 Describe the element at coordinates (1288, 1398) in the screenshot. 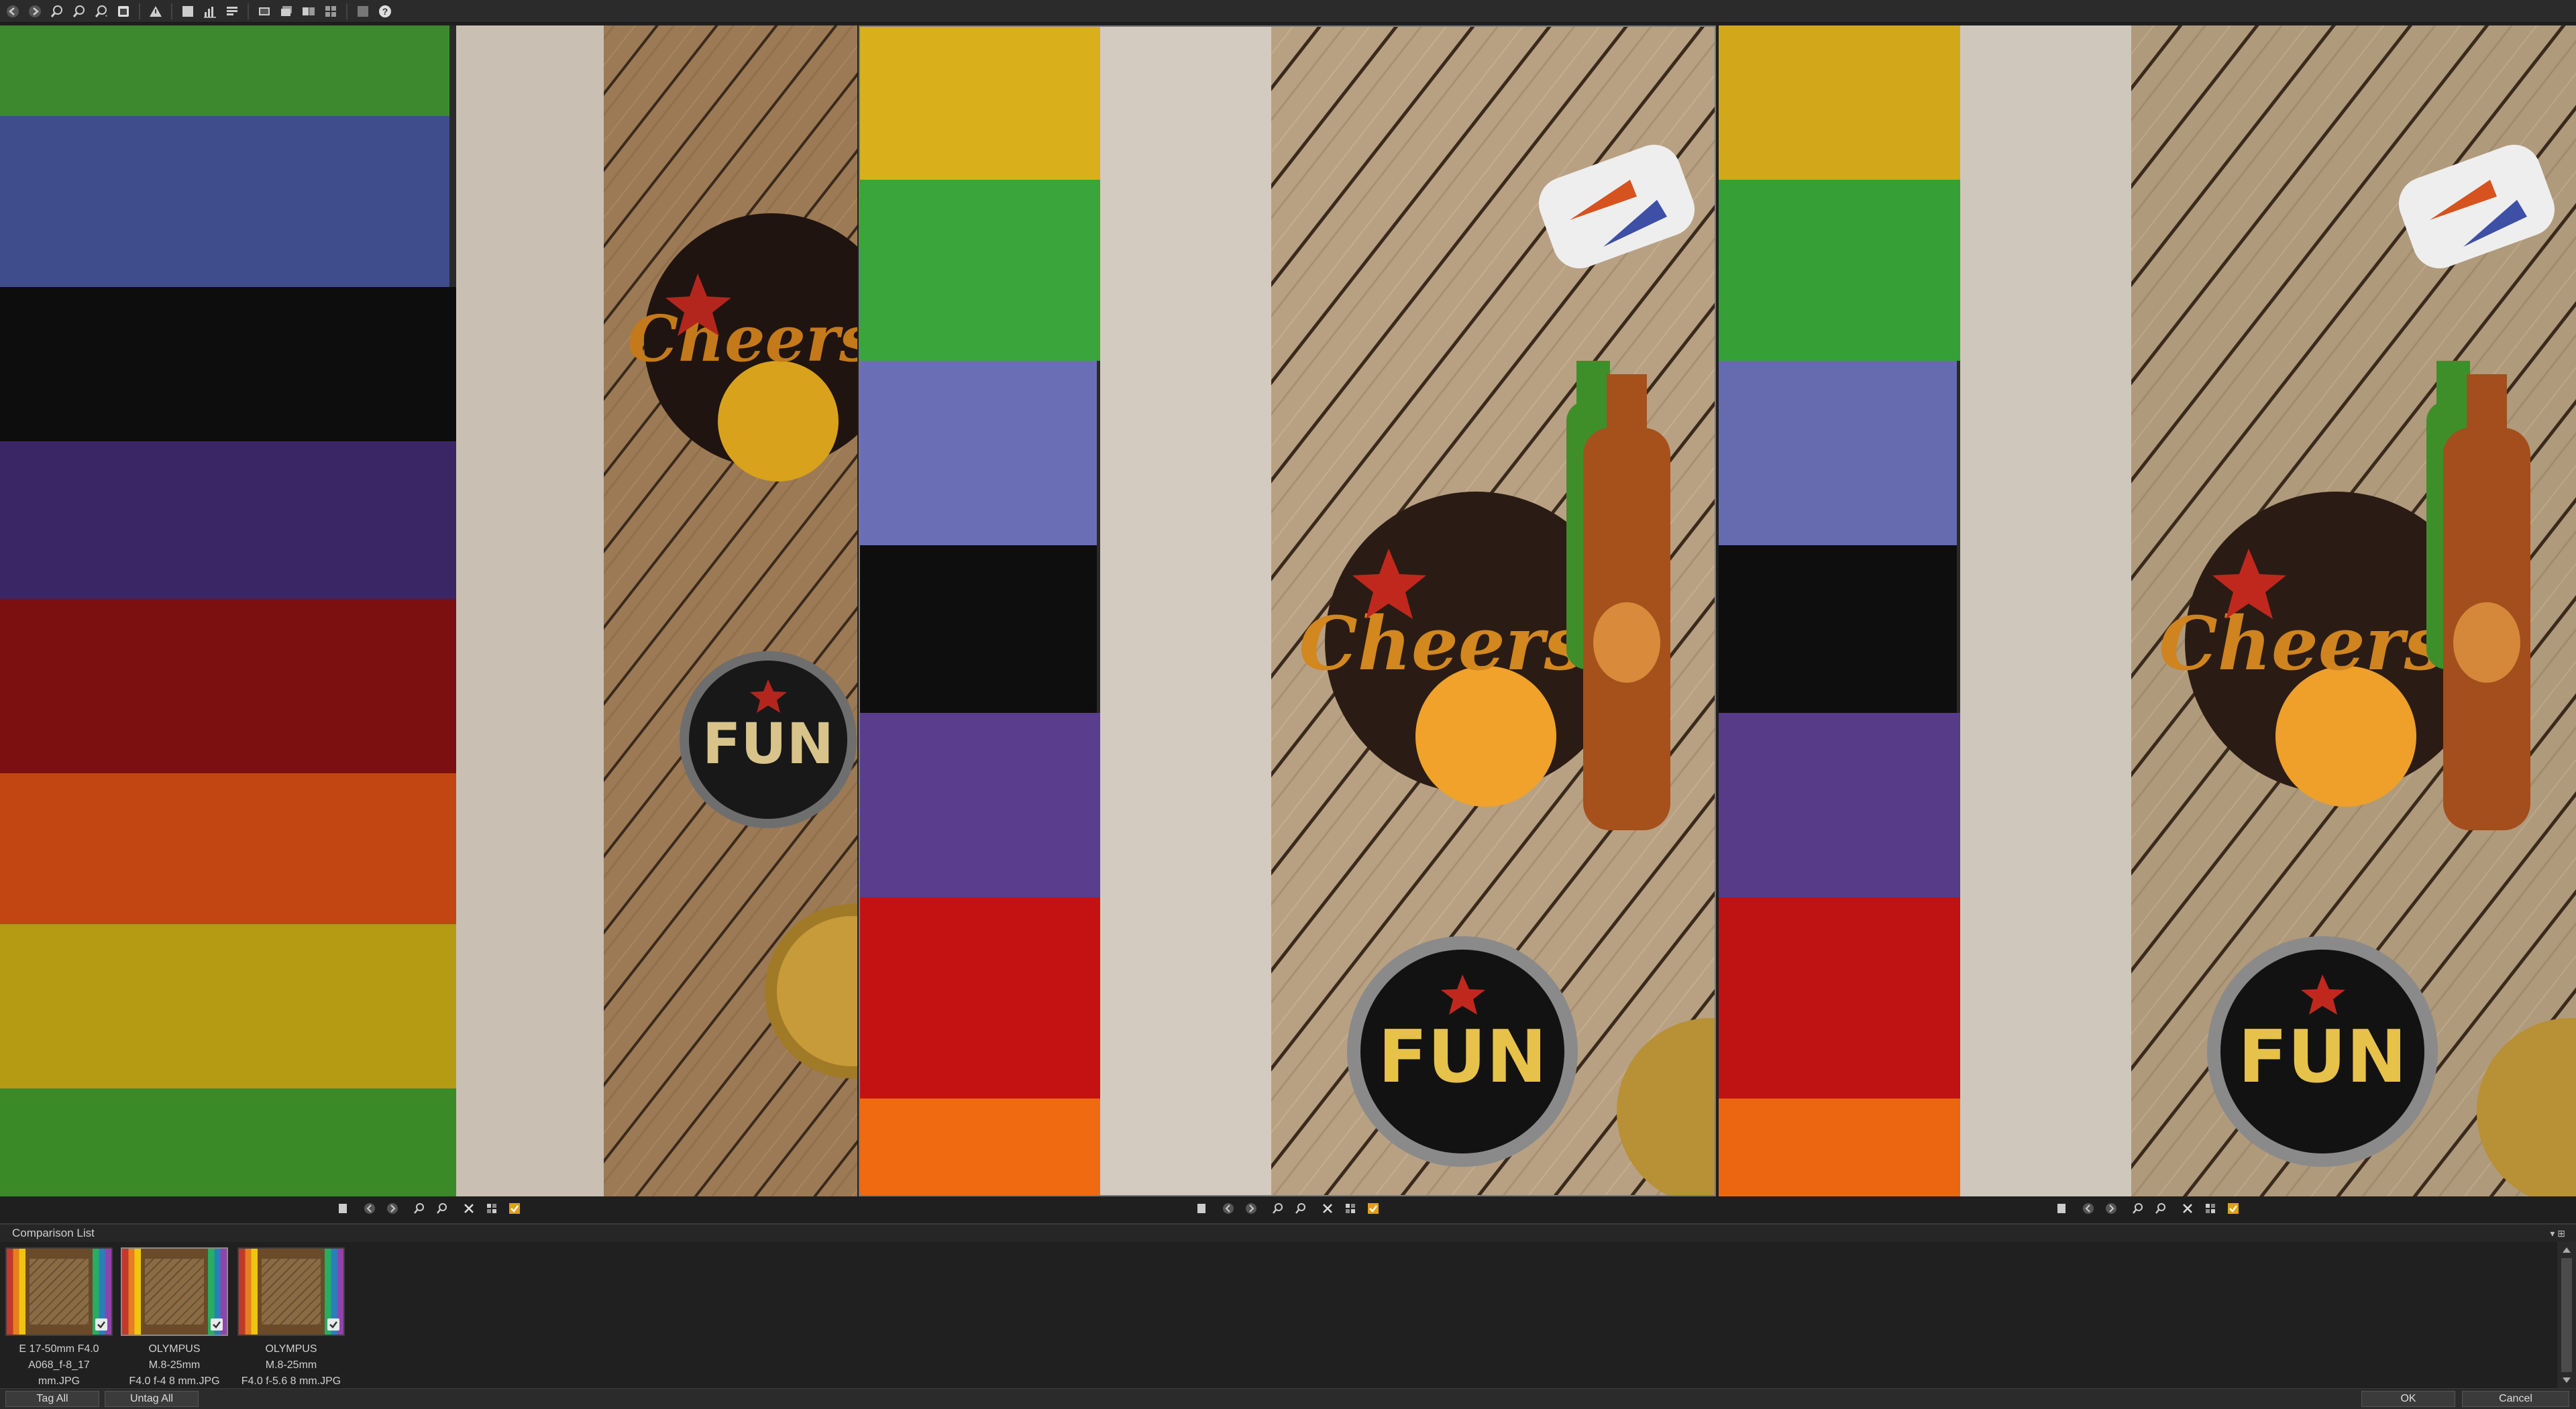

I see `bottom-bar: Tag All Untag All OK Cancel` at that location.